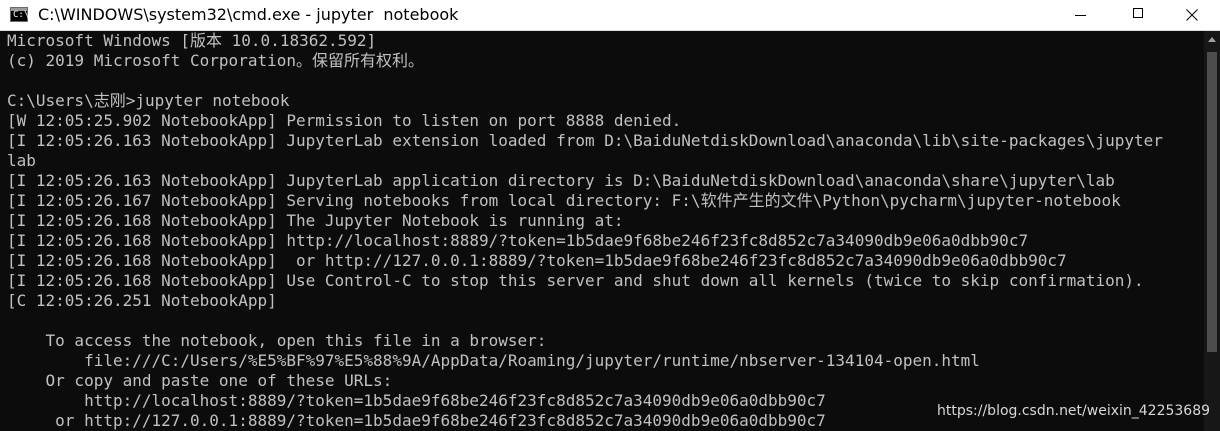  I want to click on watermark-text: https://blog.csdn.net/weixin_42253689, so click(1074, 411).